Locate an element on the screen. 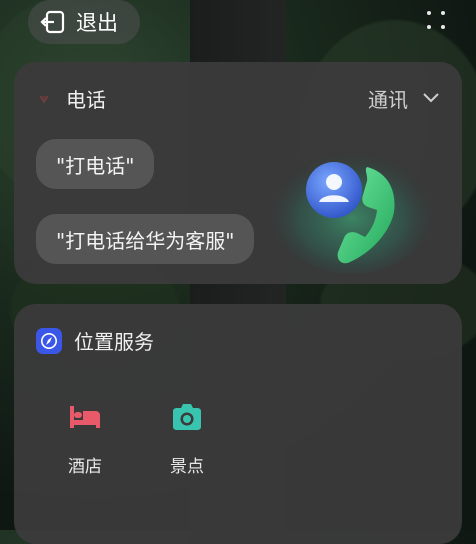  phone-contact-icon is located at coordinates (347, 207).